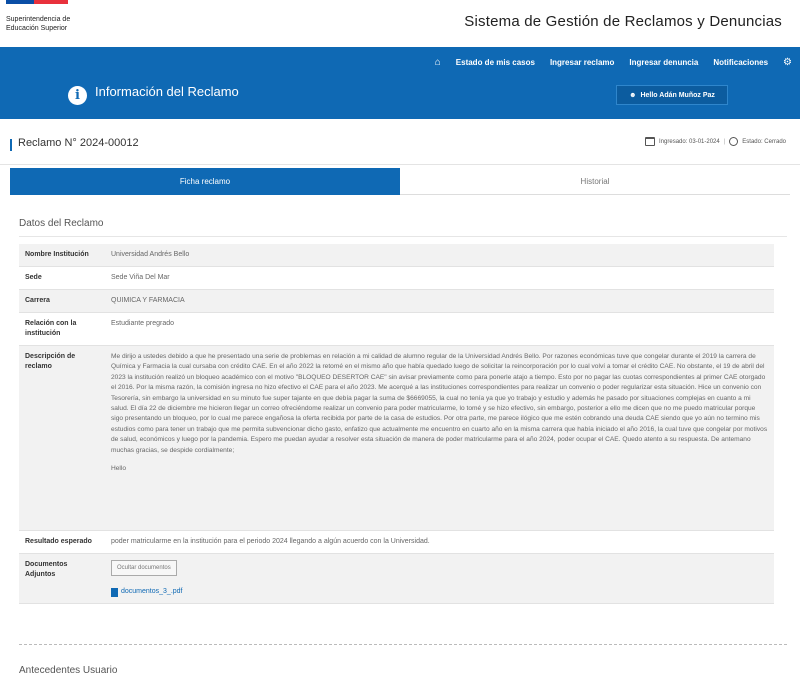 The height and width of the screenshot is (691, 800). Describe the element at coordinates (403, 236) in the screenshot. I see `section-divider` at that location.